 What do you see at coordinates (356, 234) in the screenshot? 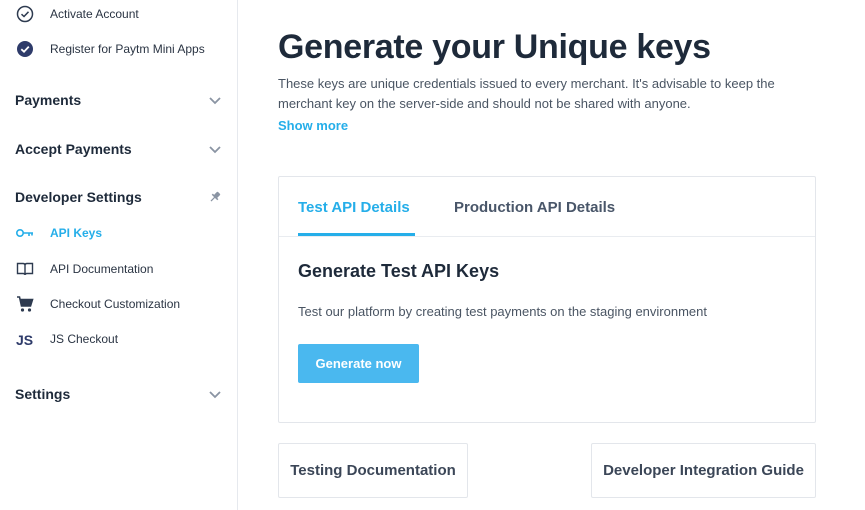
I see `active-tab-indicator` at bounding box center [356, 234].